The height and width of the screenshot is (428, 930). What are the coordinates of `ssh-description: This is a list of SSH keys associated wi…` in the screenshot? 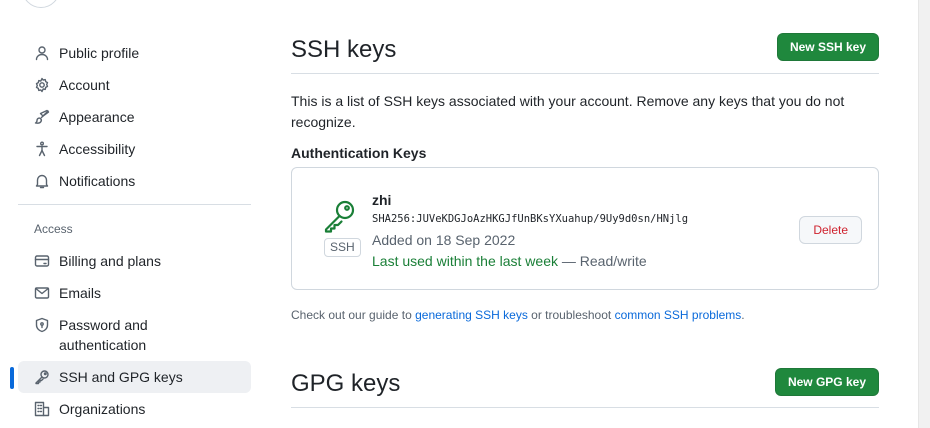 It's located at (568, 111).